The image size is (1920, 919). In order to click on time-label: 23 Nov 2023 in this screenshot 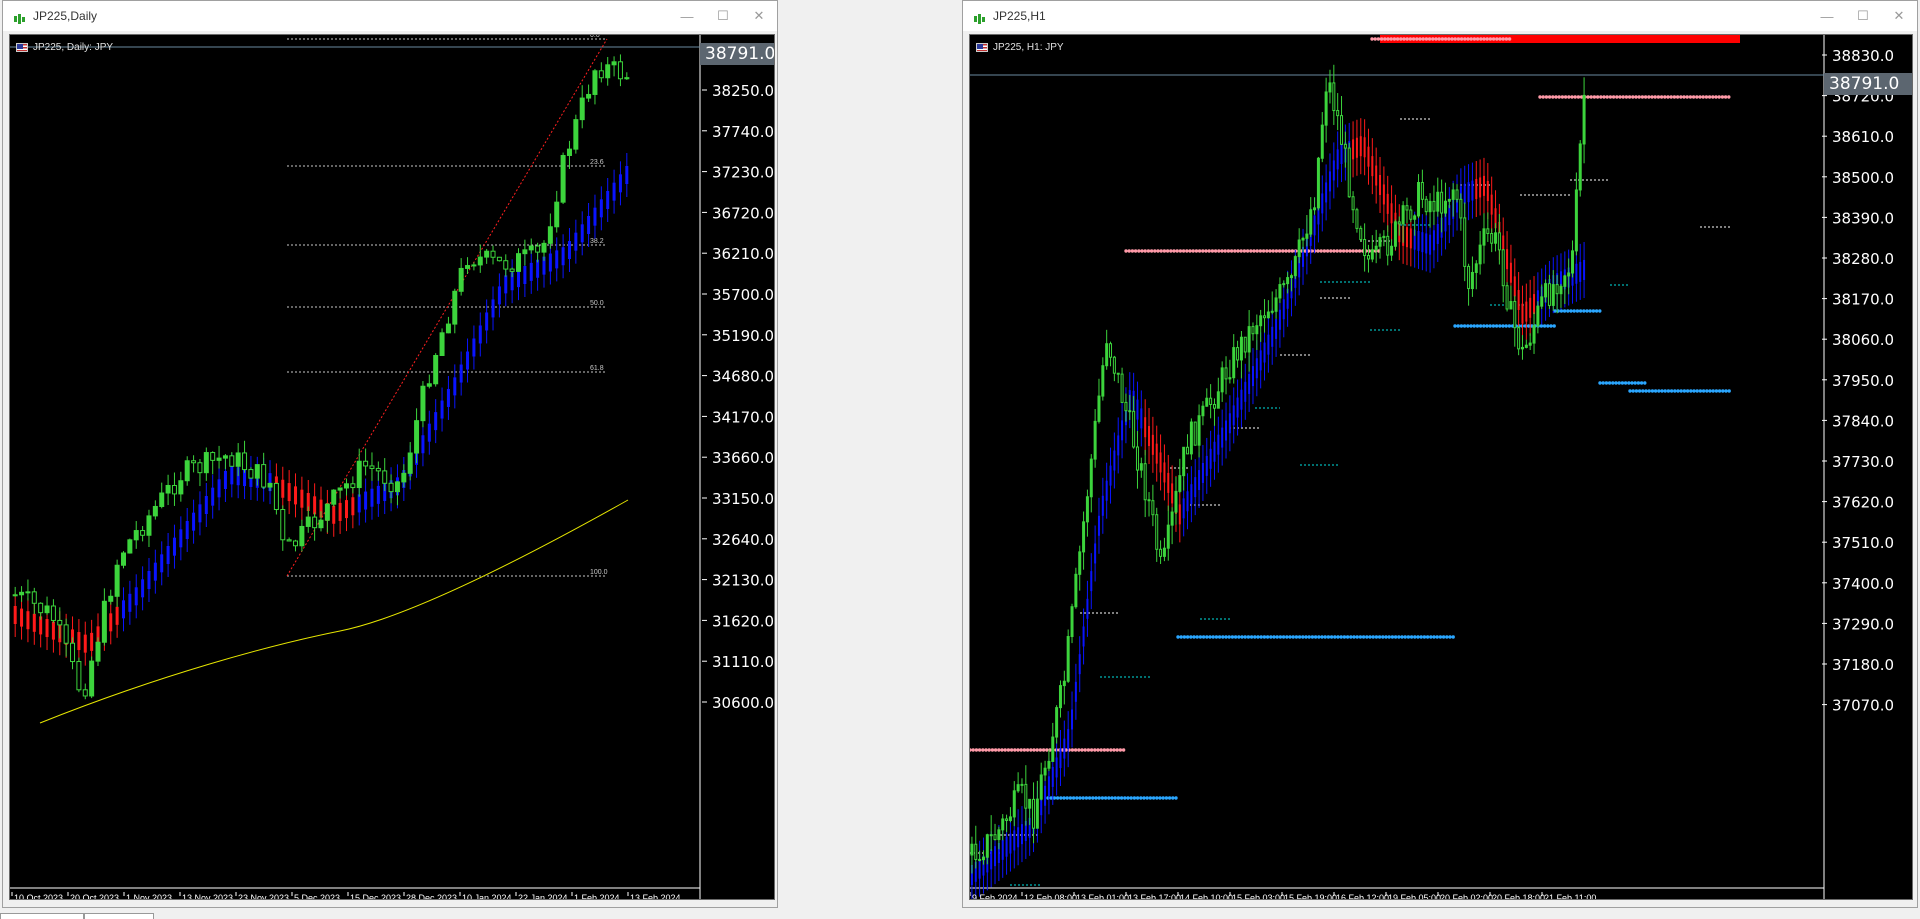, I will do `click(263, 896)`.